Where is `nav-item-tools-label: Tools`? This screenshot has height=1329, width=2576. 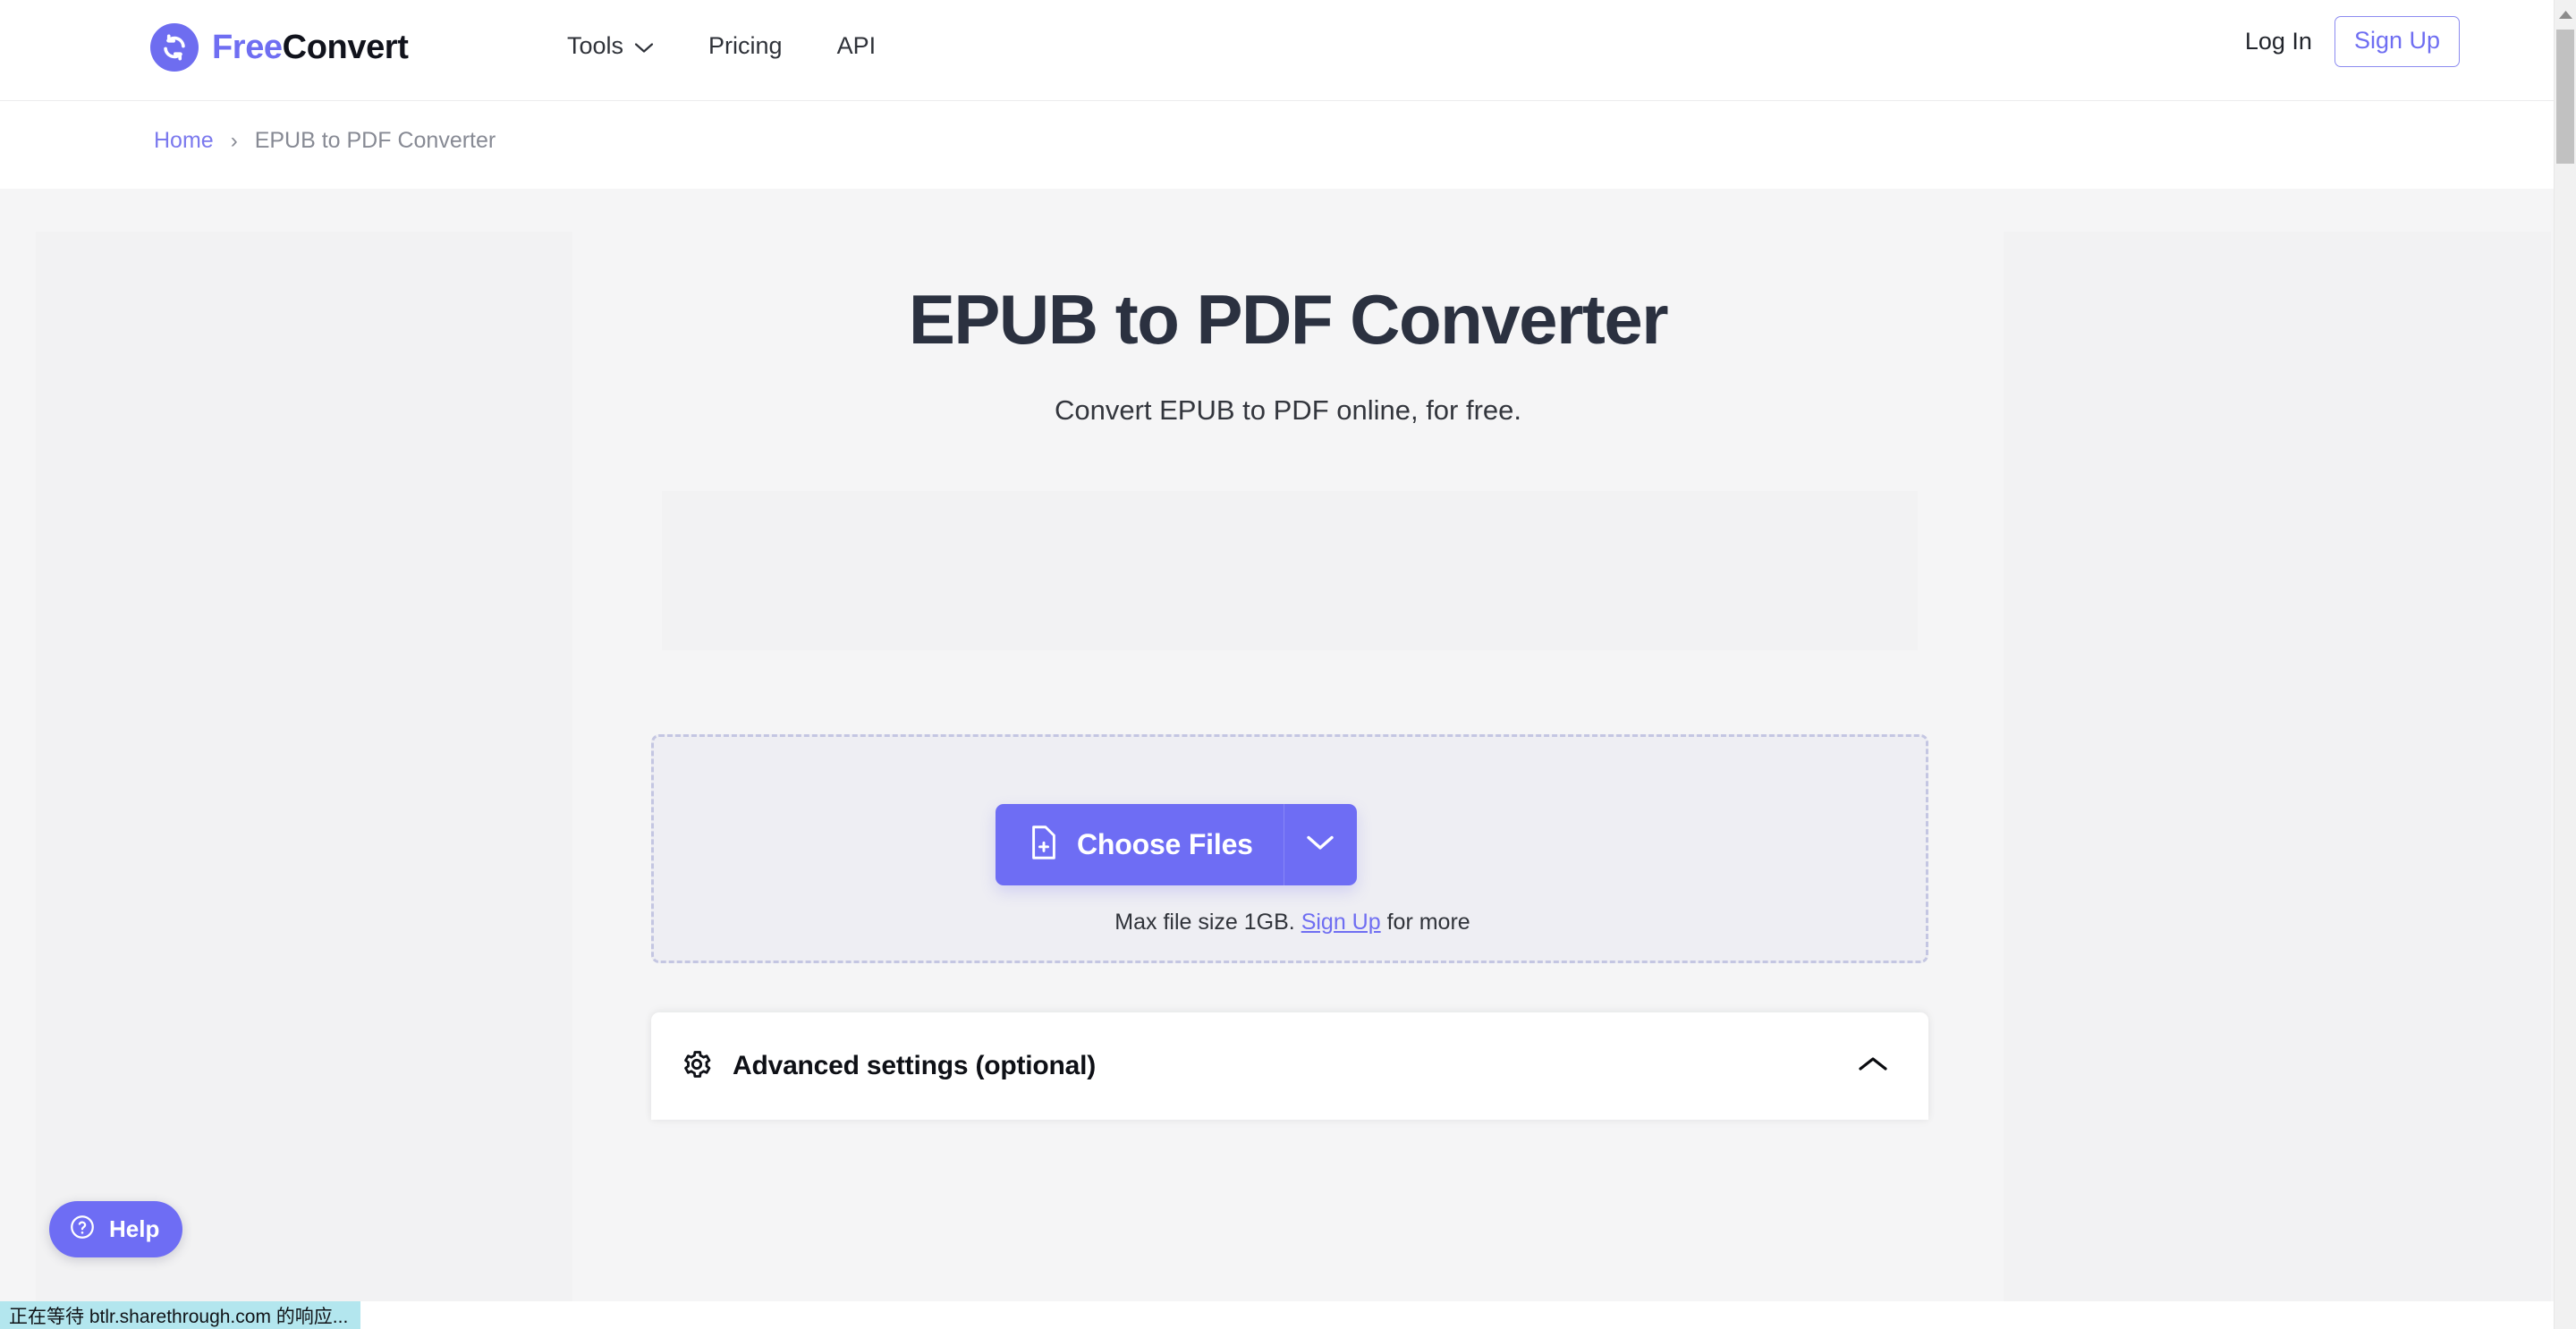
nav-item-tools-label: Tools is located at coordinates (595, 45).